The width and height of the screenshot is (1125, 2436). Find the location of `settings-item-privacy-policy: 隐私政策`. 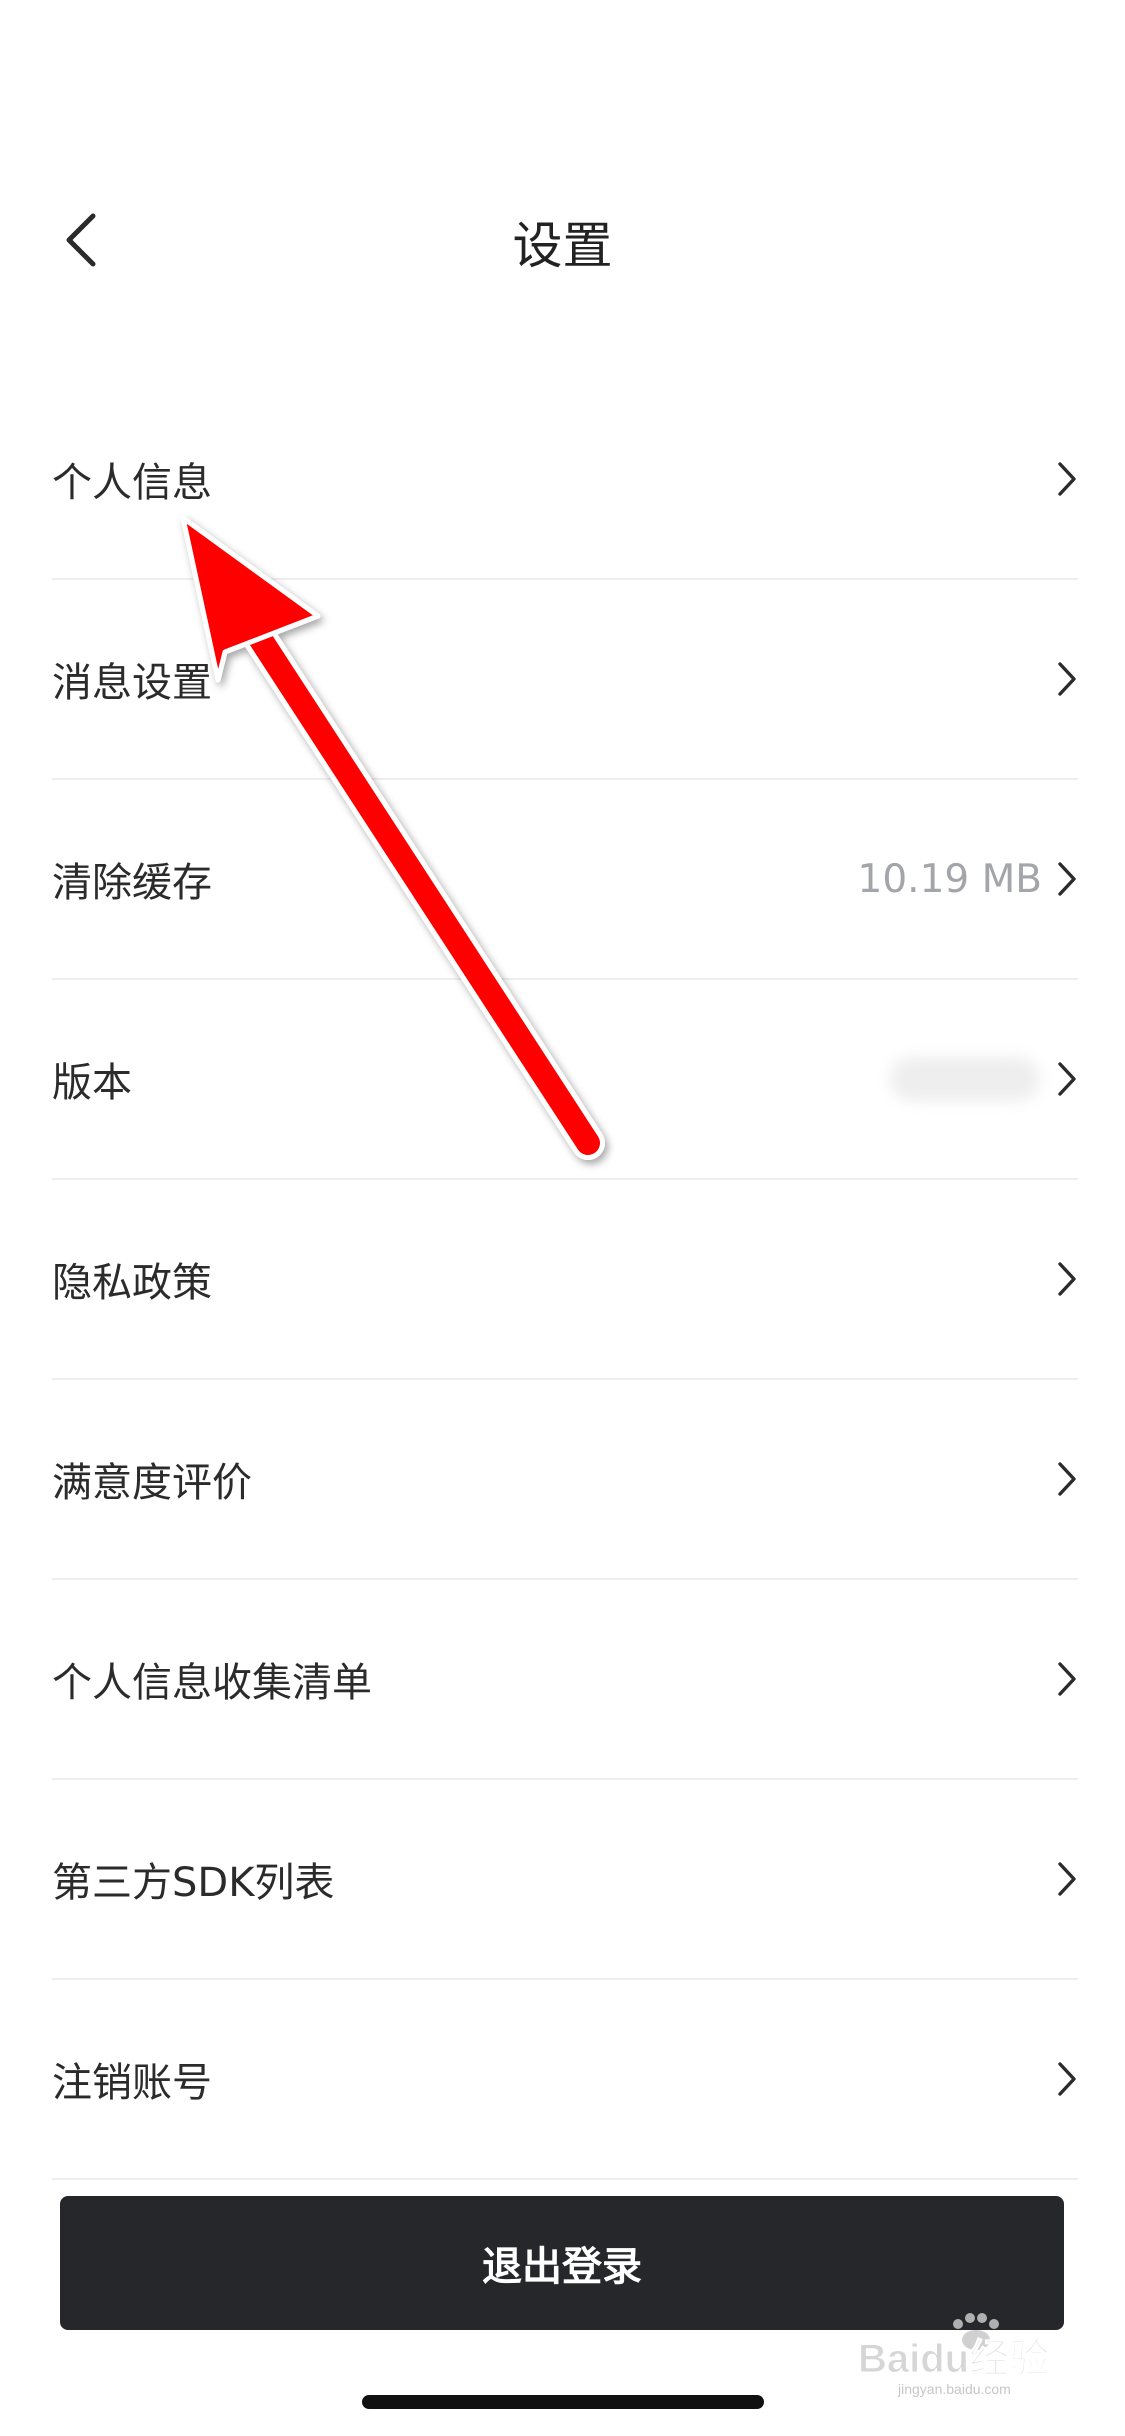

settings-item-privacy-policy: 隐私政策 is located at coordinates (565, 1280).